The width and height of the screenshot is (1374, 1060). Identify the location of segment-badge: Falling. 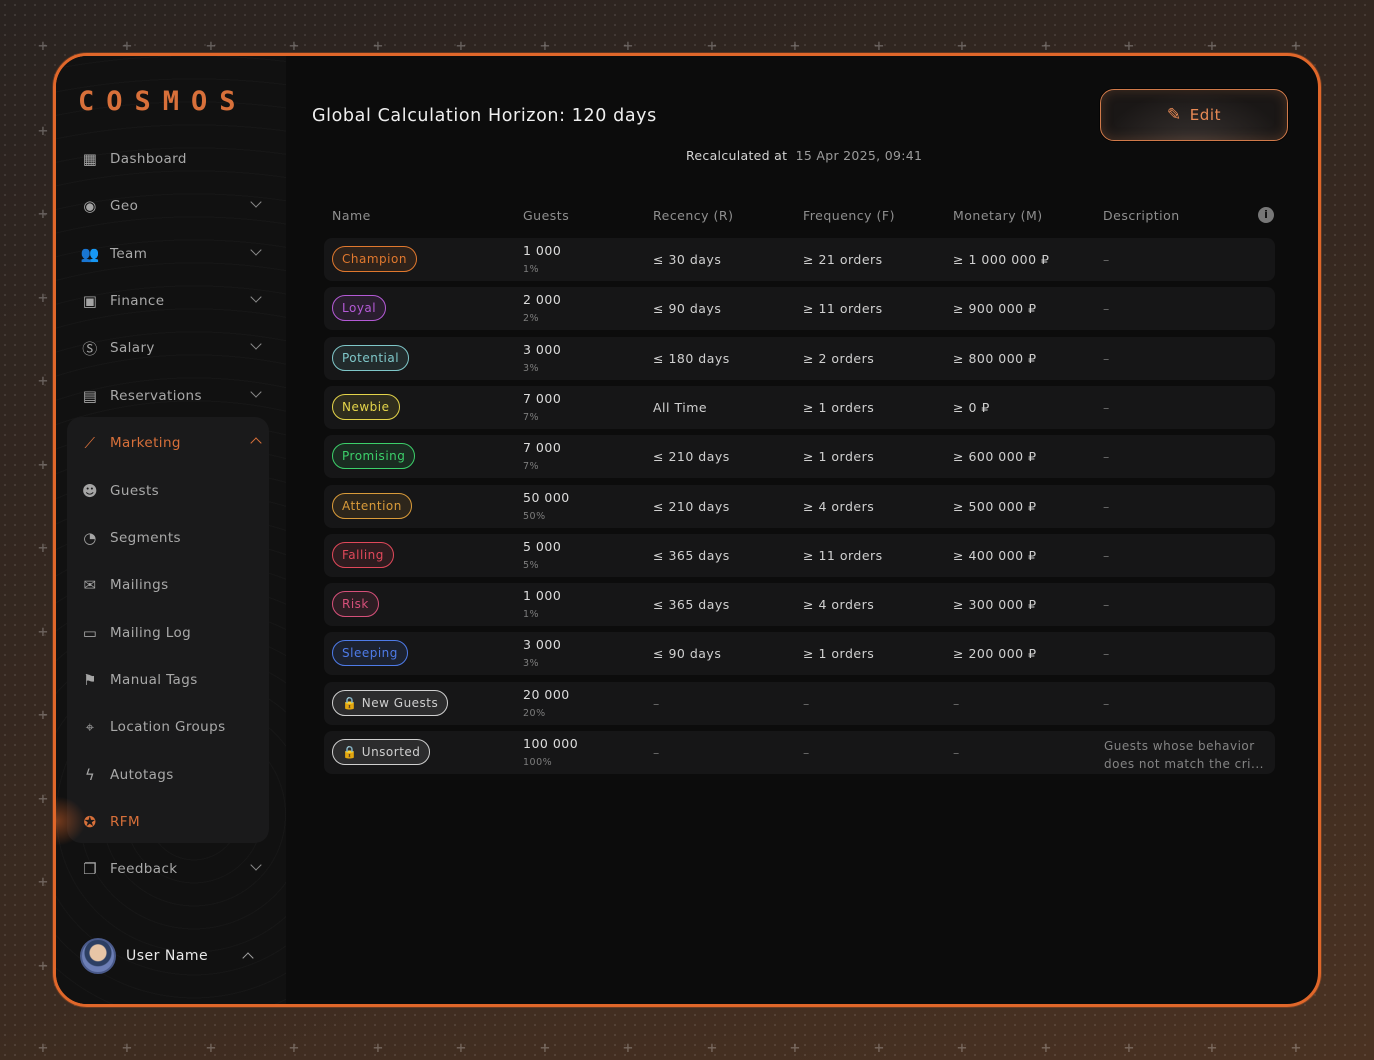
(363, 554).